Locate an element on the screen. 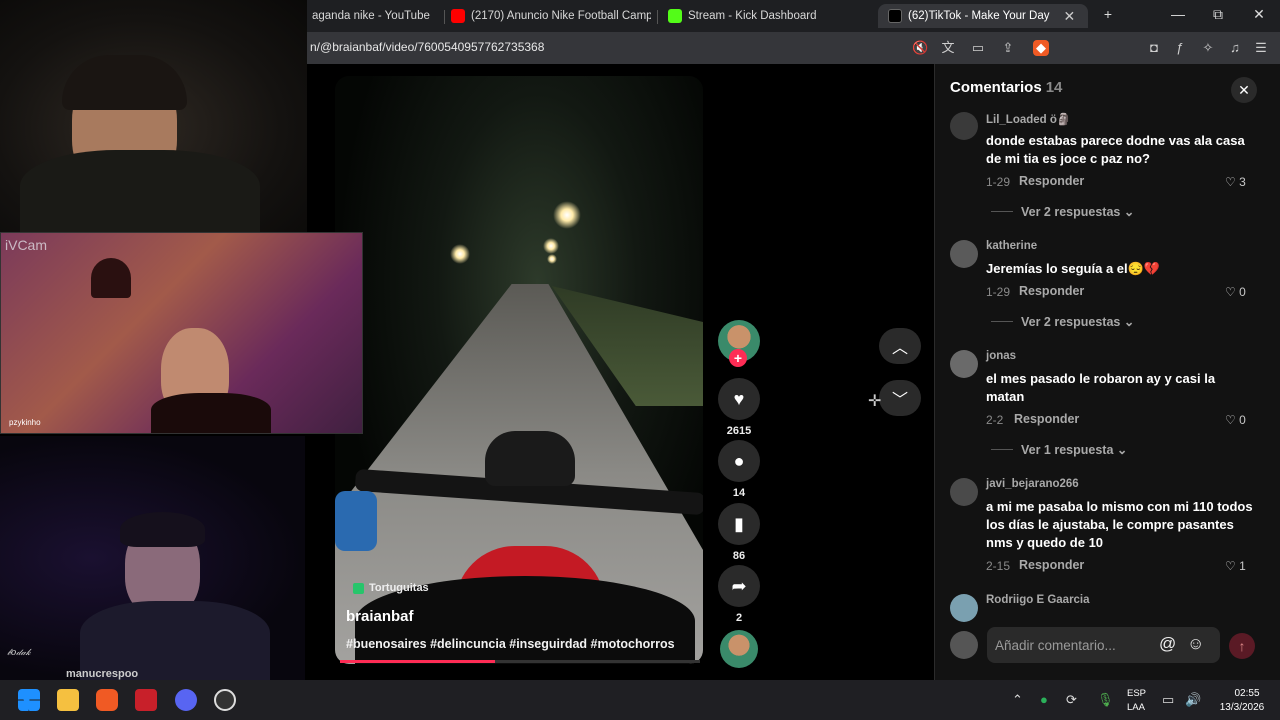 This screenshot has width=1280, height=720. music-disc-button is located at coordinates (739, 649).